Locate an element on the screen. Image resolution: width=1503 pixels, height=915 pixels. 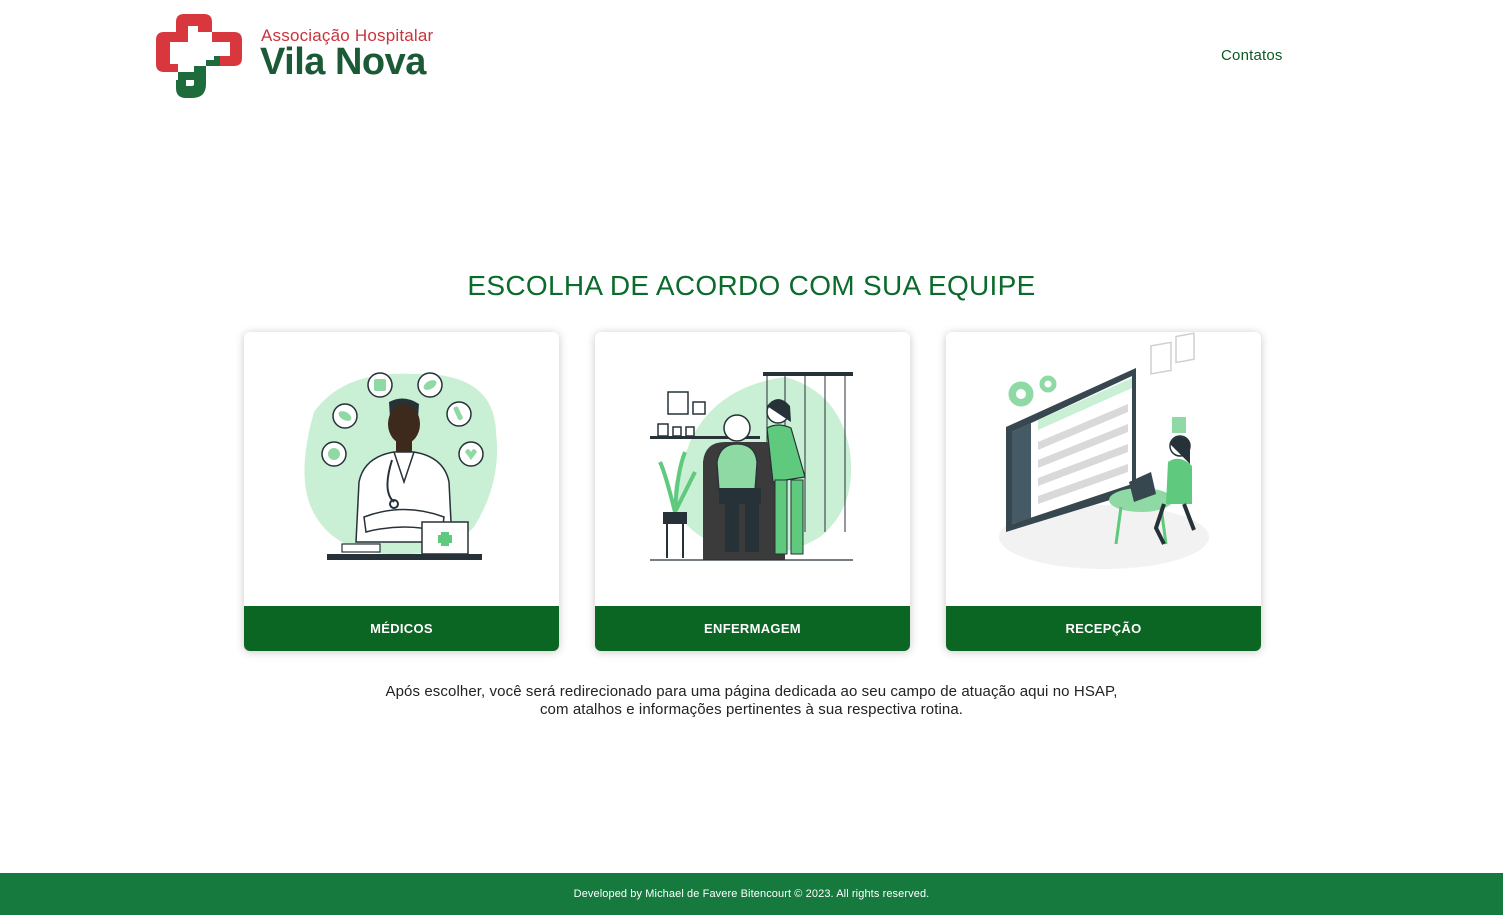
logo-cross-icon is located at coordinates (199, 56).